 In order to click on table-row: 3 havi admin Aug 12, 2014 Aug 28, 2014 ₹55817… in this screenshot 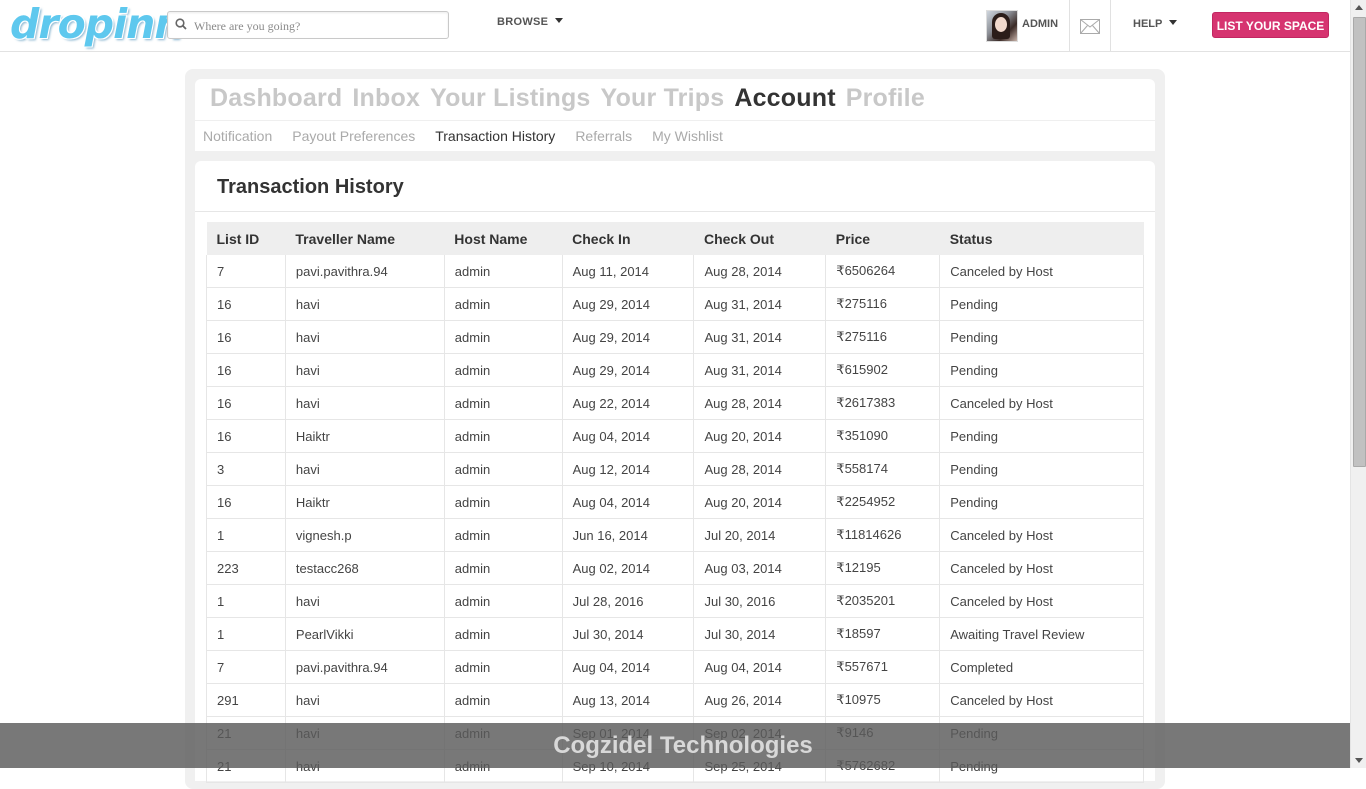, I will do `click(675, 469)`.